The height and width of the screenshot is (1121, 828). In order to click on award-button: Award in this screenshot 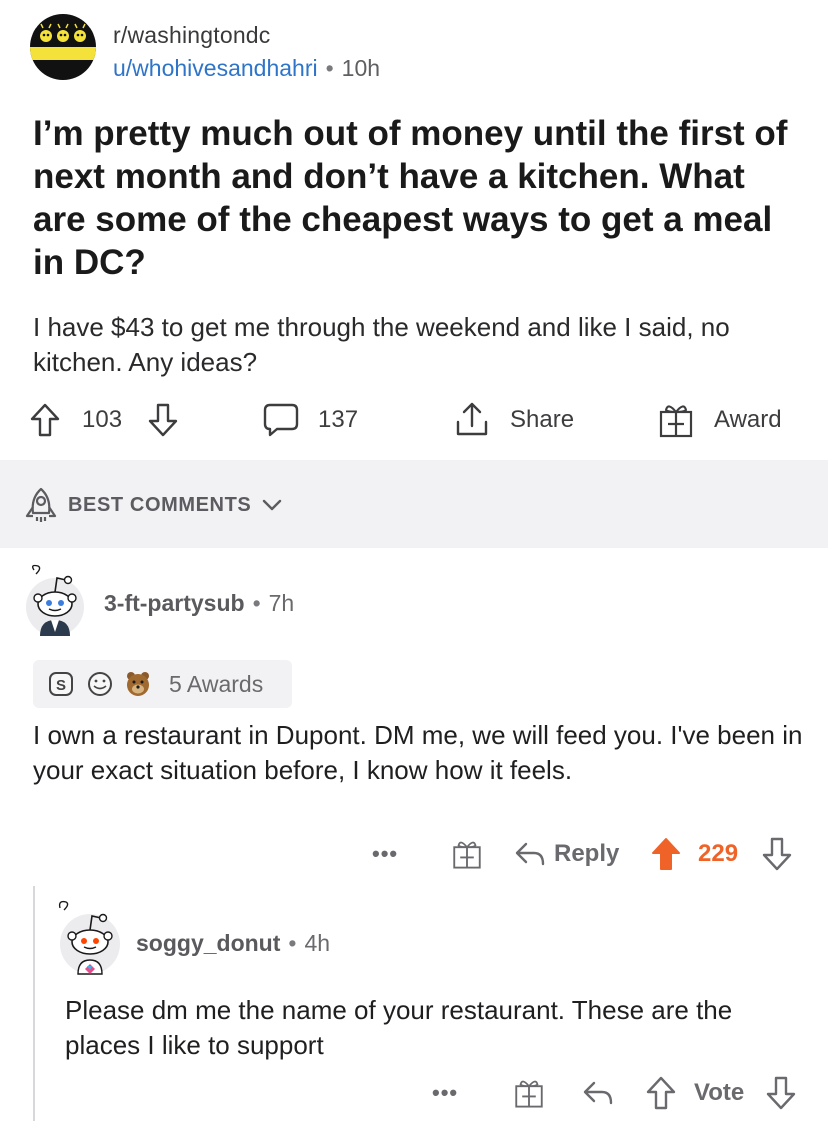, I will do `click(719, 420)`.